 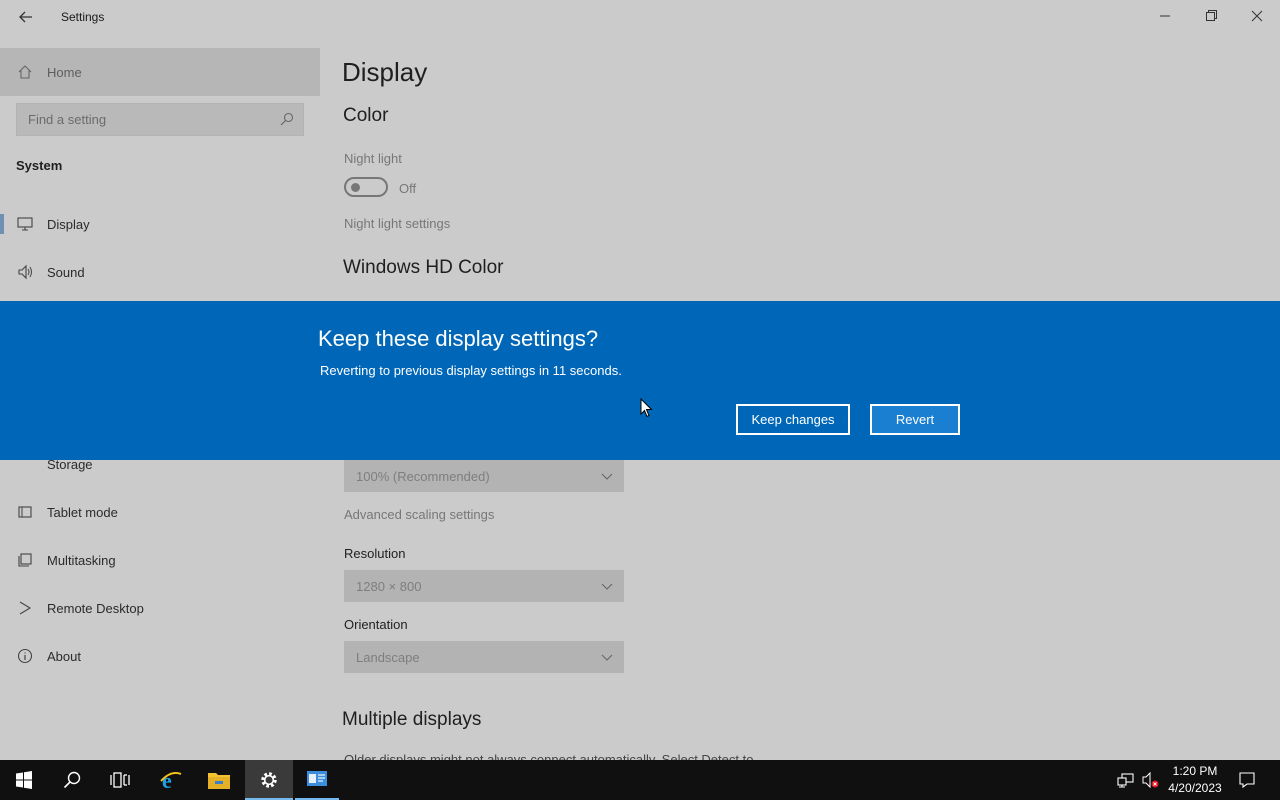 I want to click on night-light-settings-link: Night light settings, so click(x=397, y=223).